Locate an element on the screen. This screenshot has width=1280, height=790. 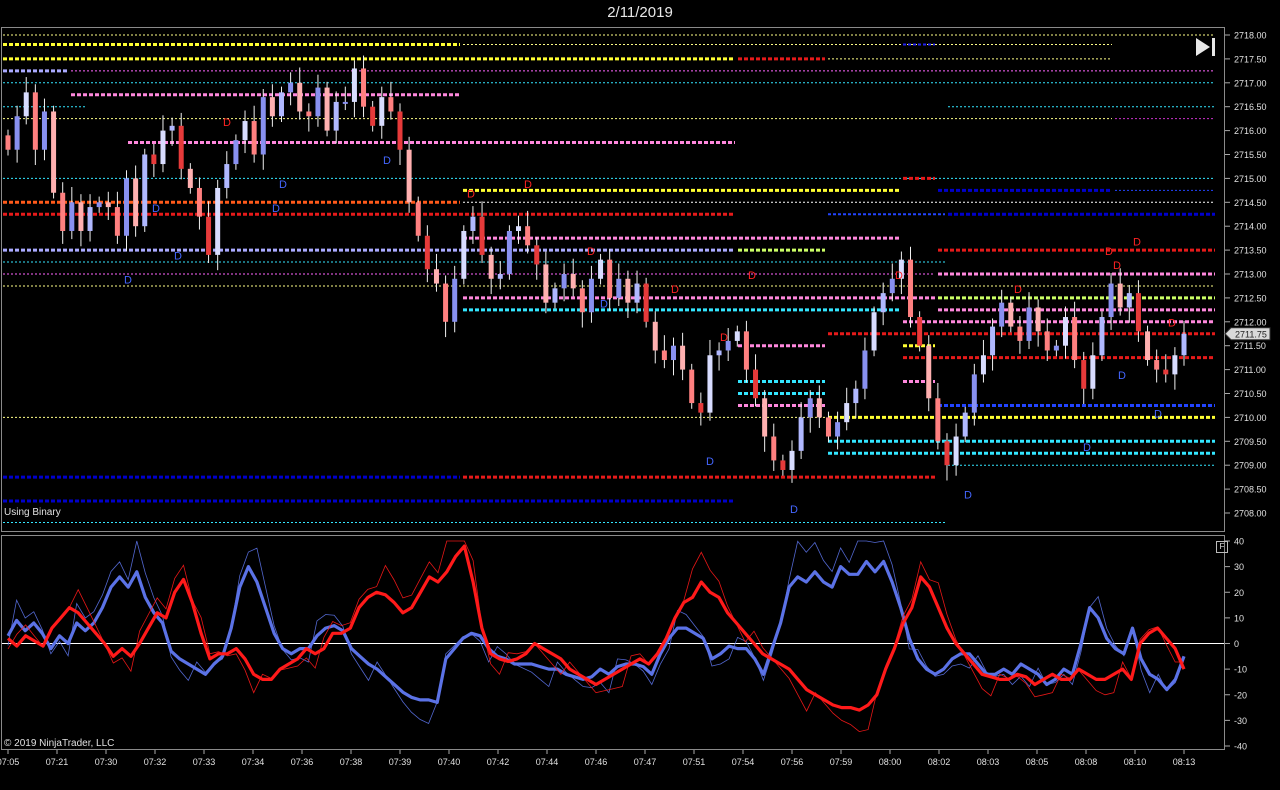
price-tick-label: 2716.50 is located at coordinates (1250, 107).